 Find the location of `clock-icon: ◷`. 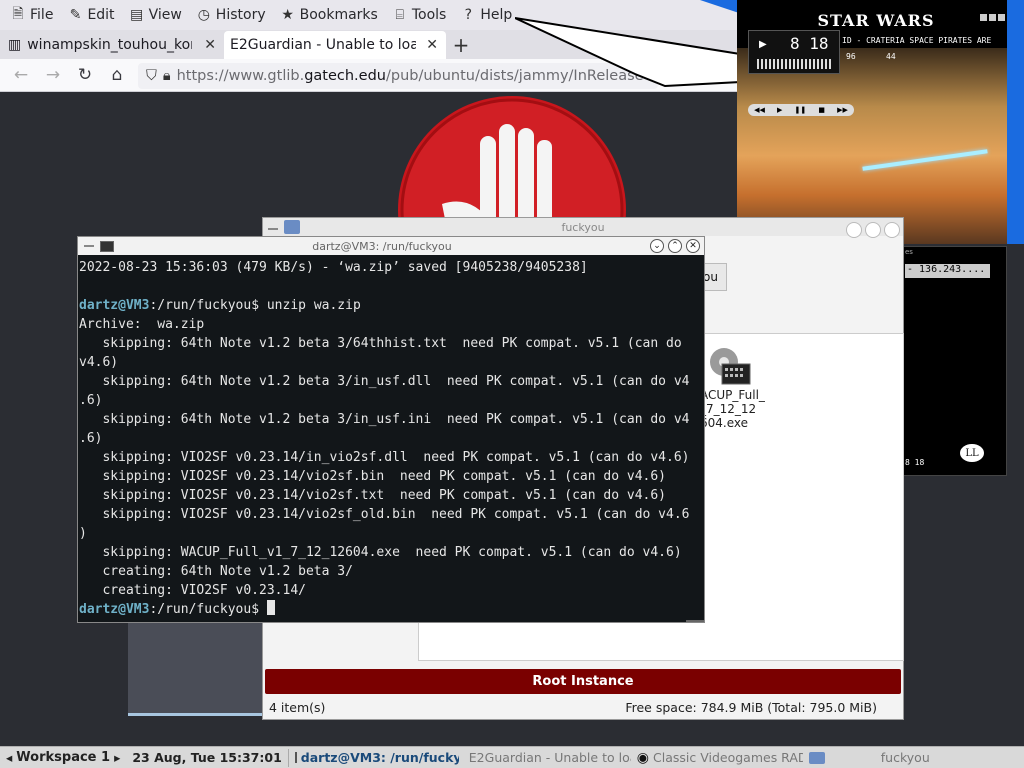

clock-icon: ◷ is located at coordinates (203, 15).